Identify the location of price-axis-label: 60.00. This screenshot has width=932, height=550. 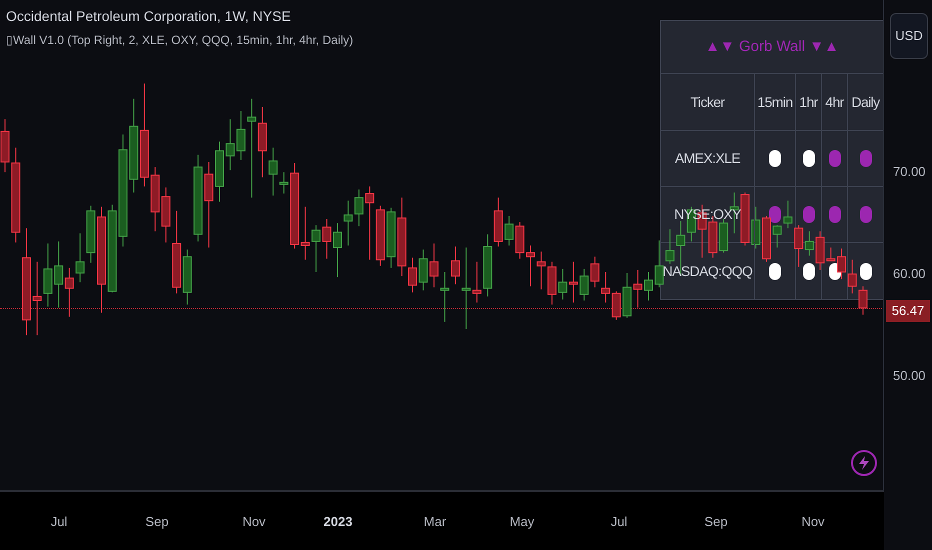
(909, 273).